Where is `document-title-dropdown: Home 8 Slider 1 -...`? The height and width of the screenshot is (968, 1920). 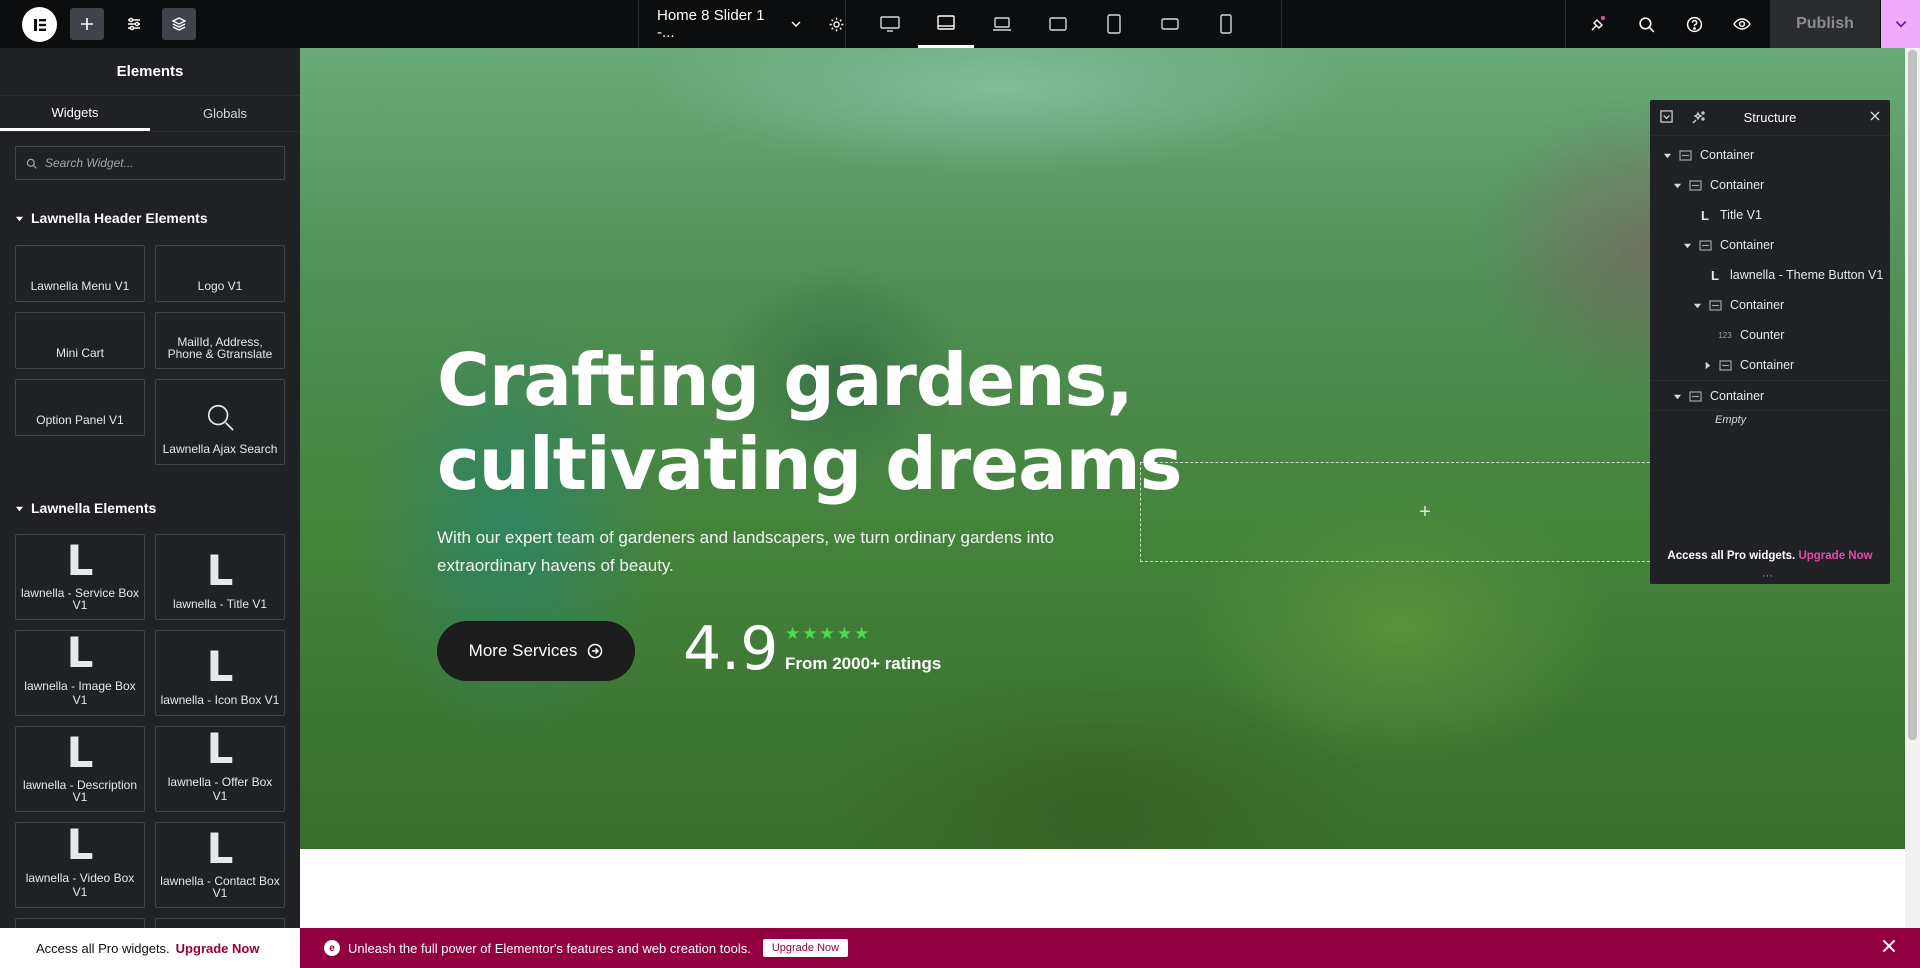
document-title-dropdown: Home 8 Slider 1 -... is located at coordinates (742, 24).